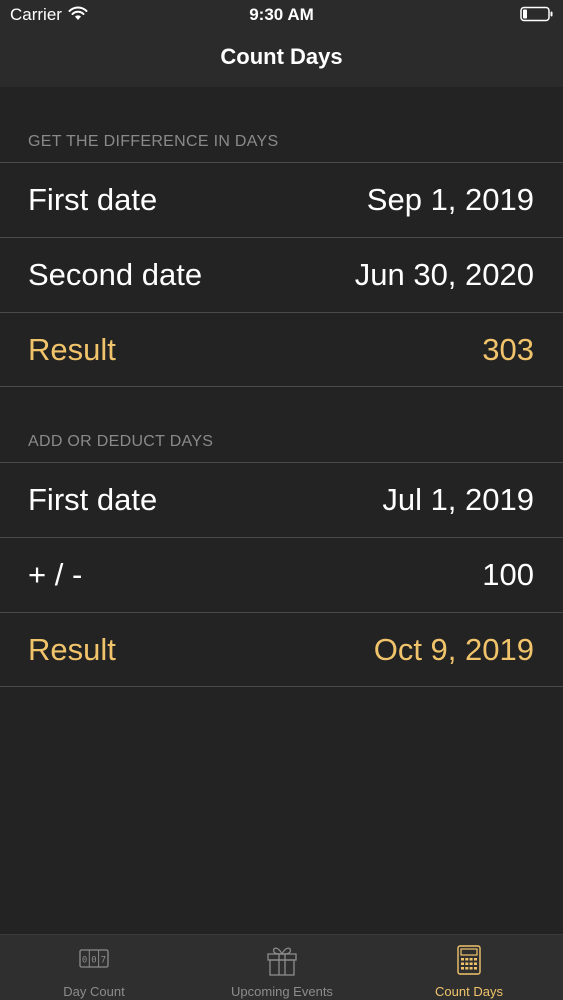  I want to click on first-date-add-value: Jul 1, 2019, so click(458, 500).